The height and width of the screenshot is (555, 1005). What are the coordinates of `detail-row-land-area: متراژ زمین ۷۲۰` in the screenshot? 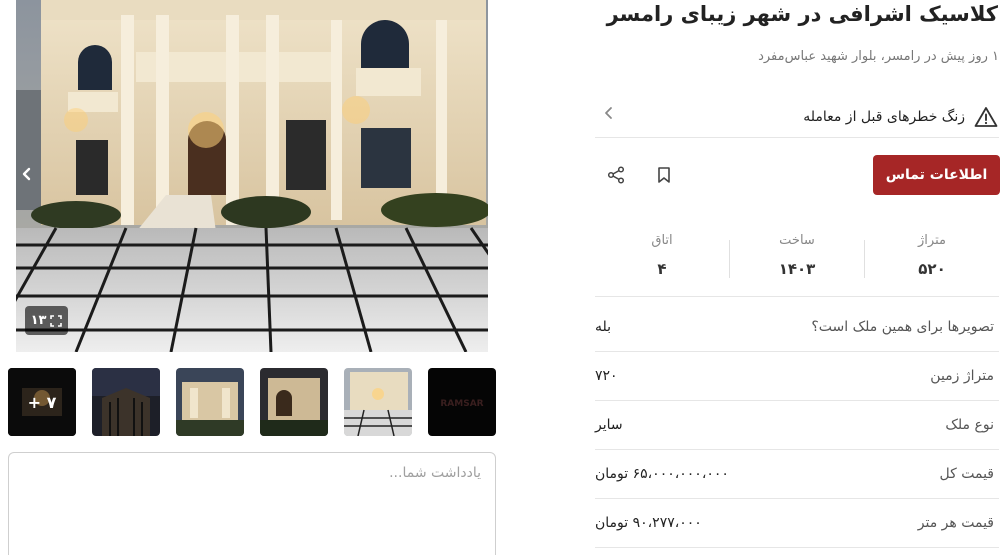 It's located at (797, 376).